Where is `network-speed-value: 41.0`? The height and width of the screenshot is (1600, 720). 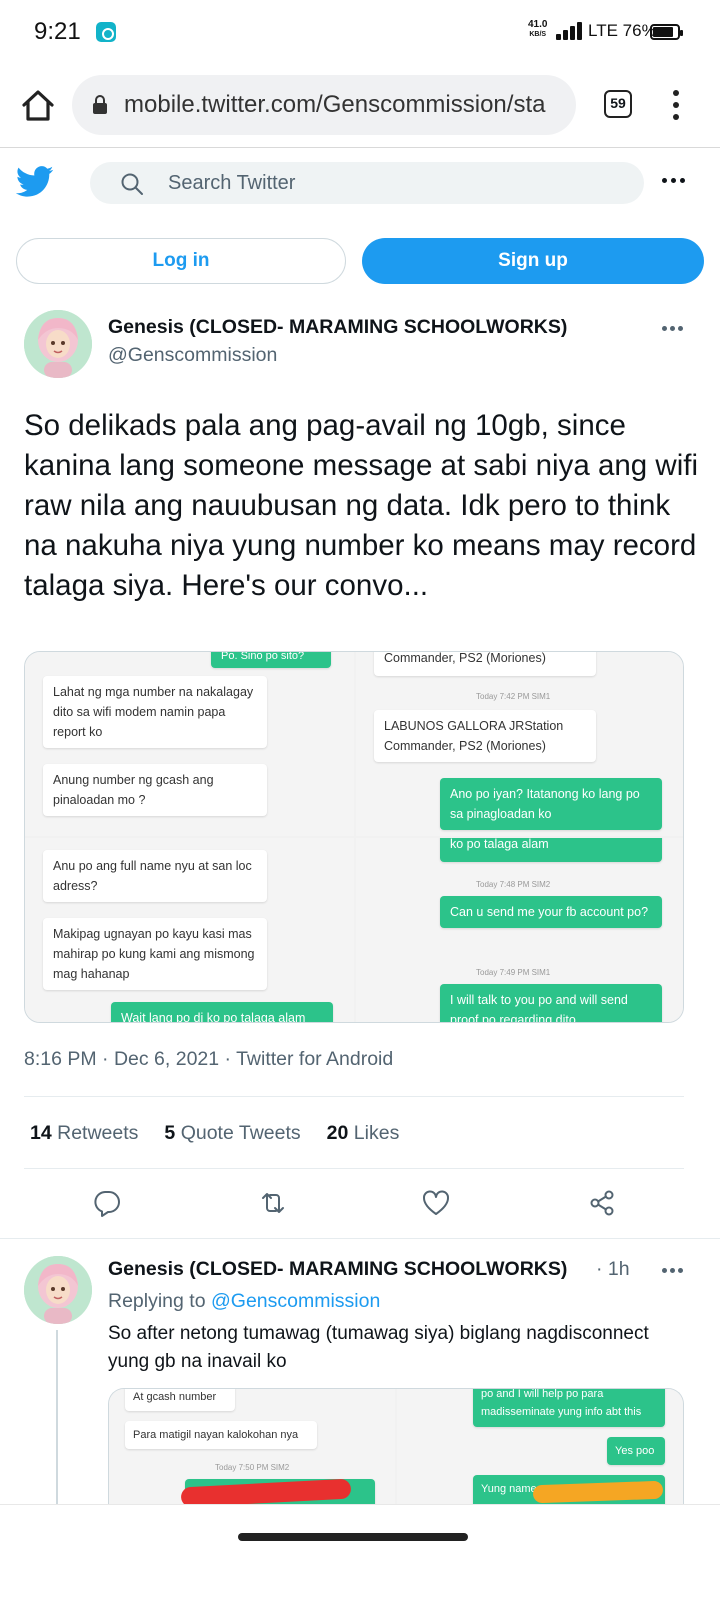 network-speed-value: 41.0 is located at coordinates (538, 24).